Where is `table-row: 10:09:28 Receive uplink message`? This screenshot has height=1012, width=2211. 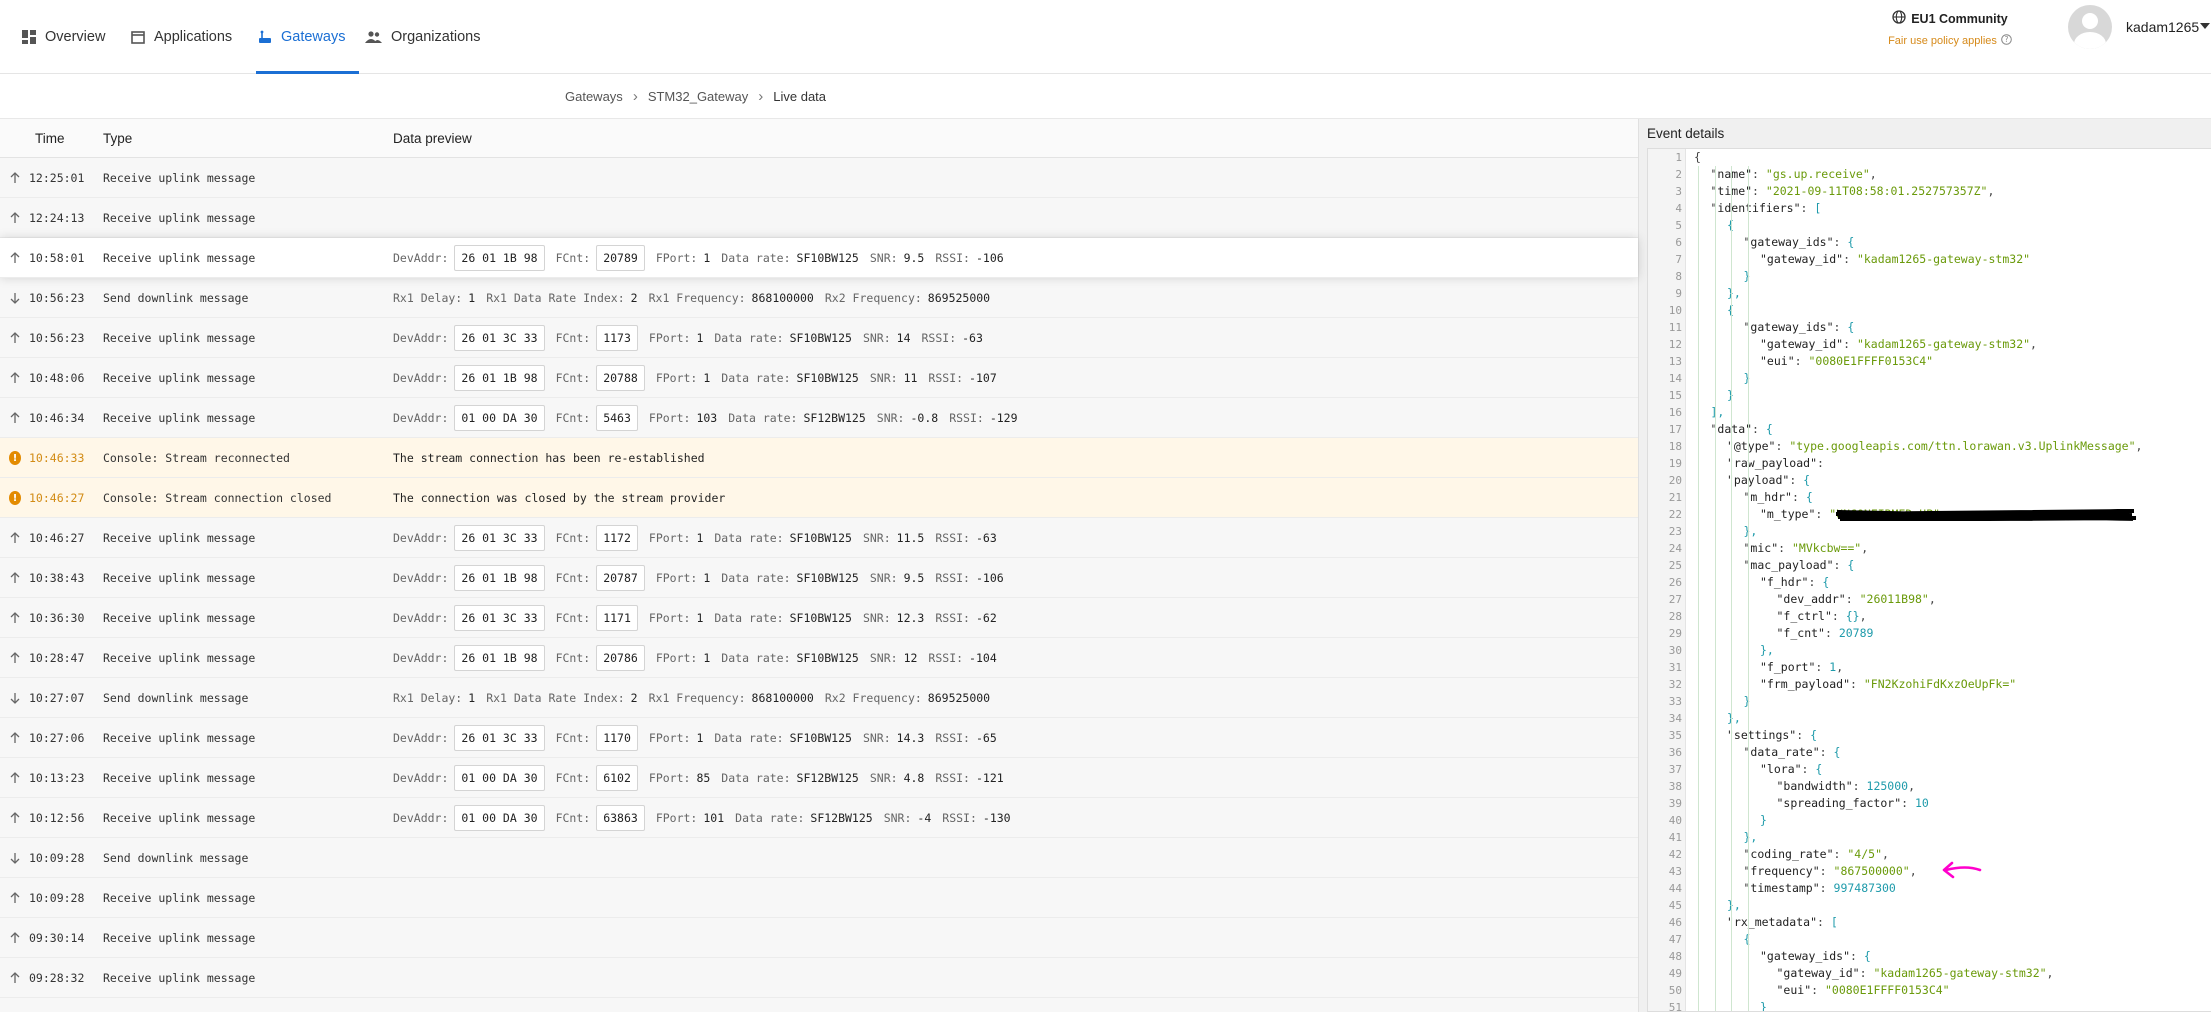
table-row: 10:09:28 Receive uplink message is located at coordinates (819, 898).